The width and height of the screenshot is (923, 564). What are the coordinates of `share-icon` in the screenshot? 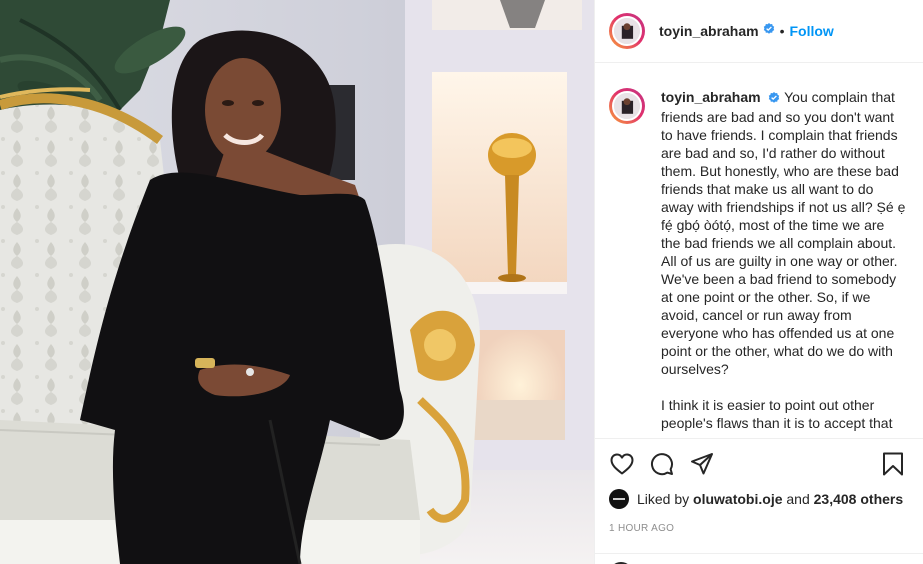 It's located at (702, 464).